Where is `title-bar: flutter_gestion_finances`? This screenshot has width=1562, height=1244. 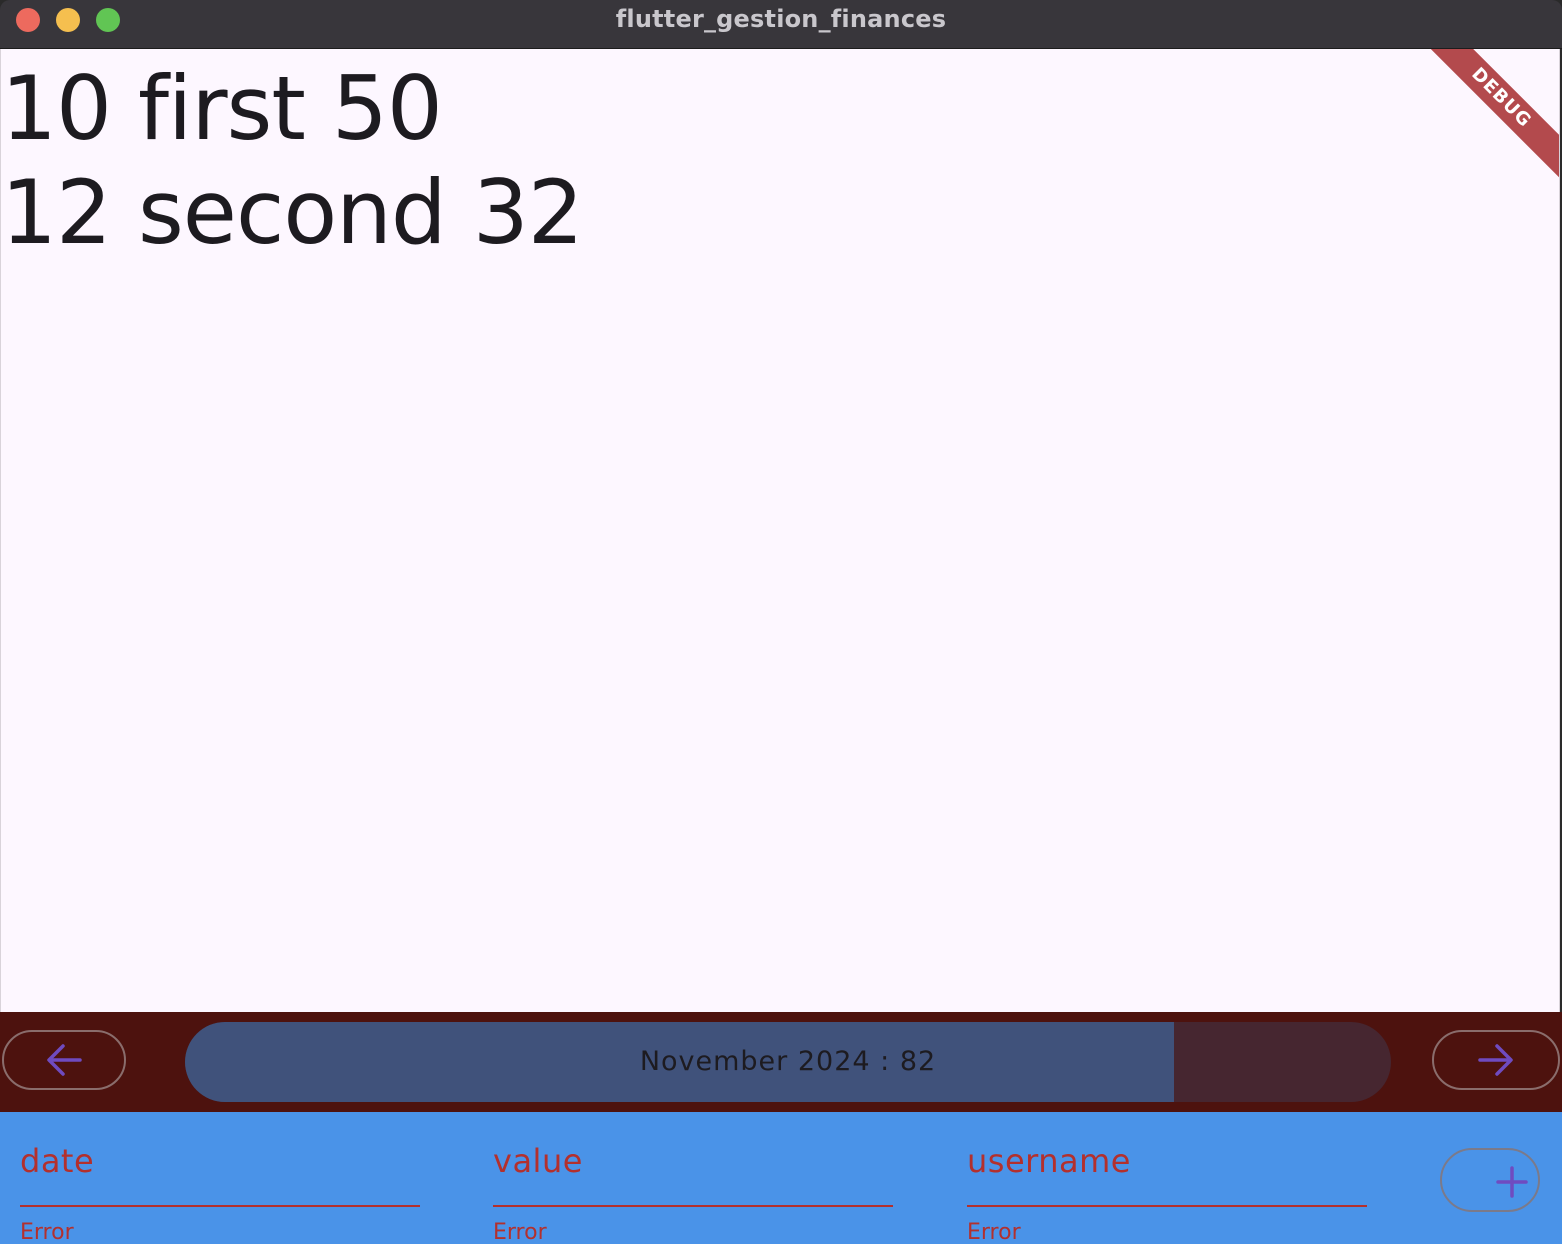
title-bar: flutter_gestion_finances is located at coordinates (781, 24).